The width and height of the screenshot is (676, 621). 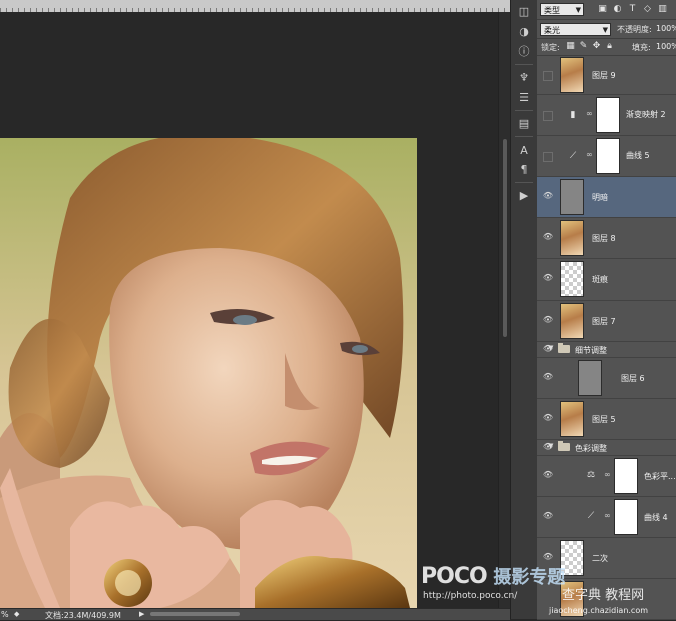 What do you see at coordinates (600, 558) in the screenshot?
I see `layer-name: 二次` at bounding box center [600, 558].